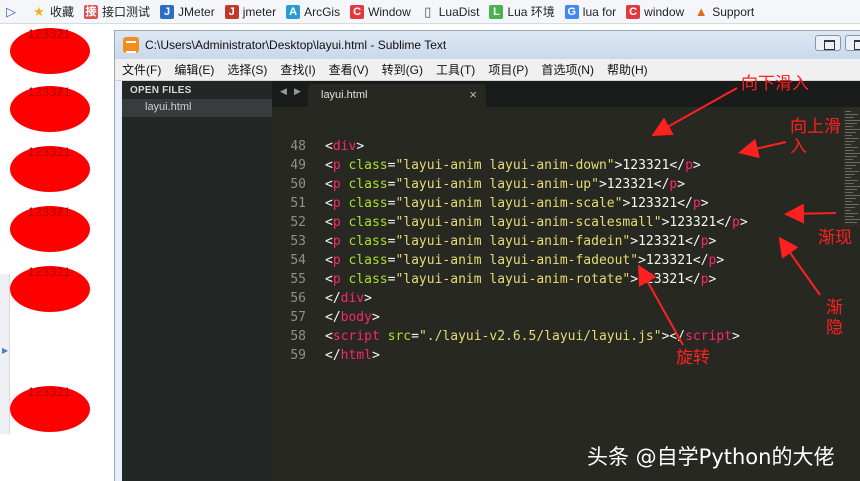 This screenshot has width=860, height=481. What do you see at coordinates (711, 457) in the screenshot?
I see `watermark: 头条 @自学Python的大佬` at bounding box center [711, 457].